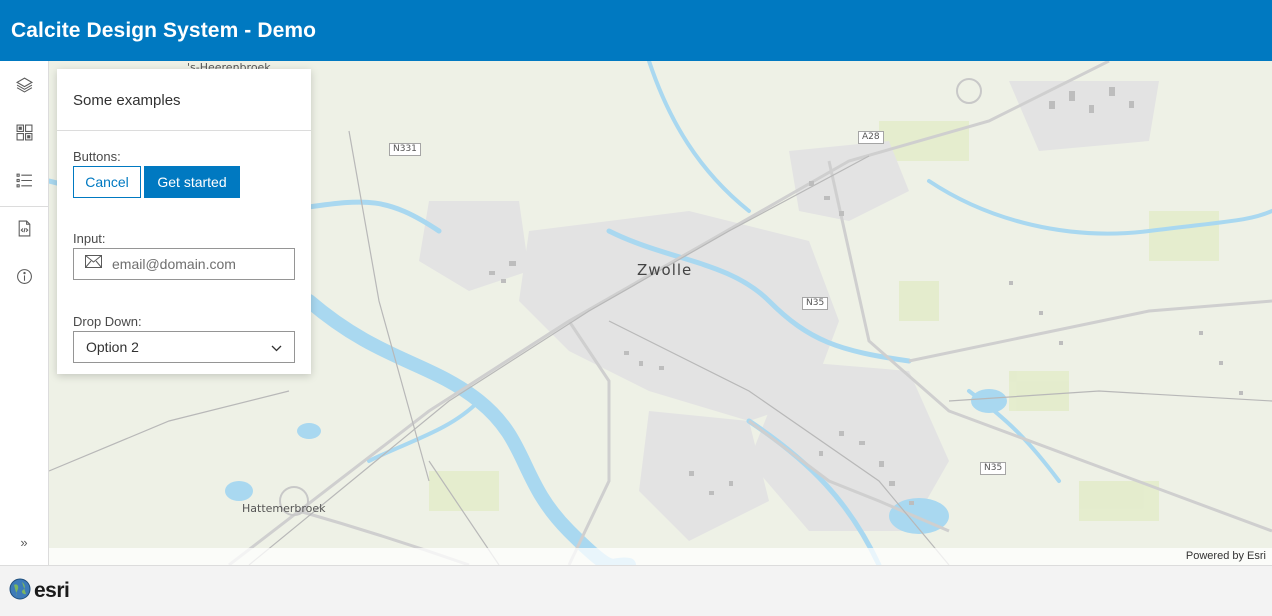  Describe the element at coordinates (107, 182) in the screenshot. I see `cancel-button: Cancel` at that location.